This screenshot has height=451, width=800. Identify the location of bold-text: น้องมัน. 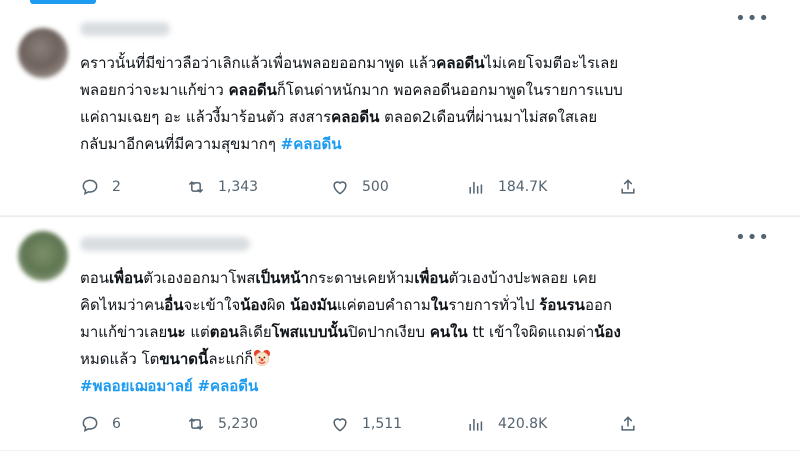
(313, 305).